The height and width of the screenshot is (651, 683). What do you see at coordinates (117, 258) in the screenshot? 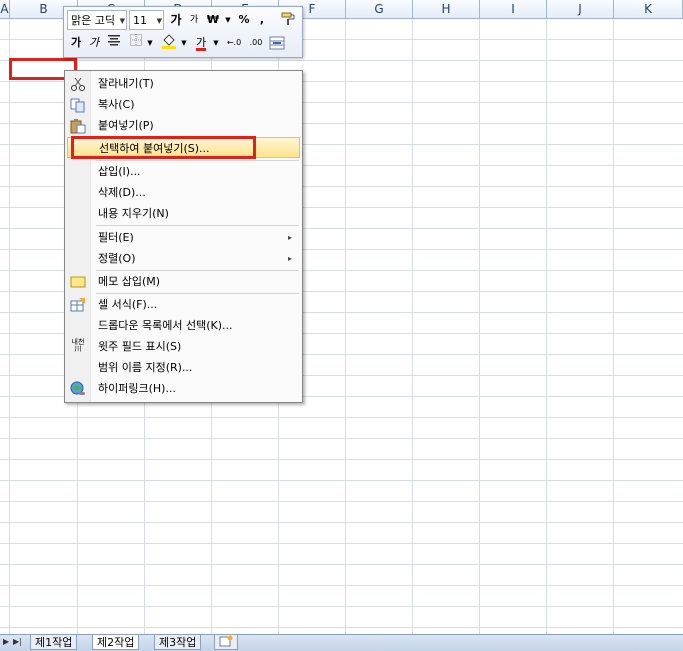
I see `menu-item-label: 정렬(O)` at bounding box center [117, 258].